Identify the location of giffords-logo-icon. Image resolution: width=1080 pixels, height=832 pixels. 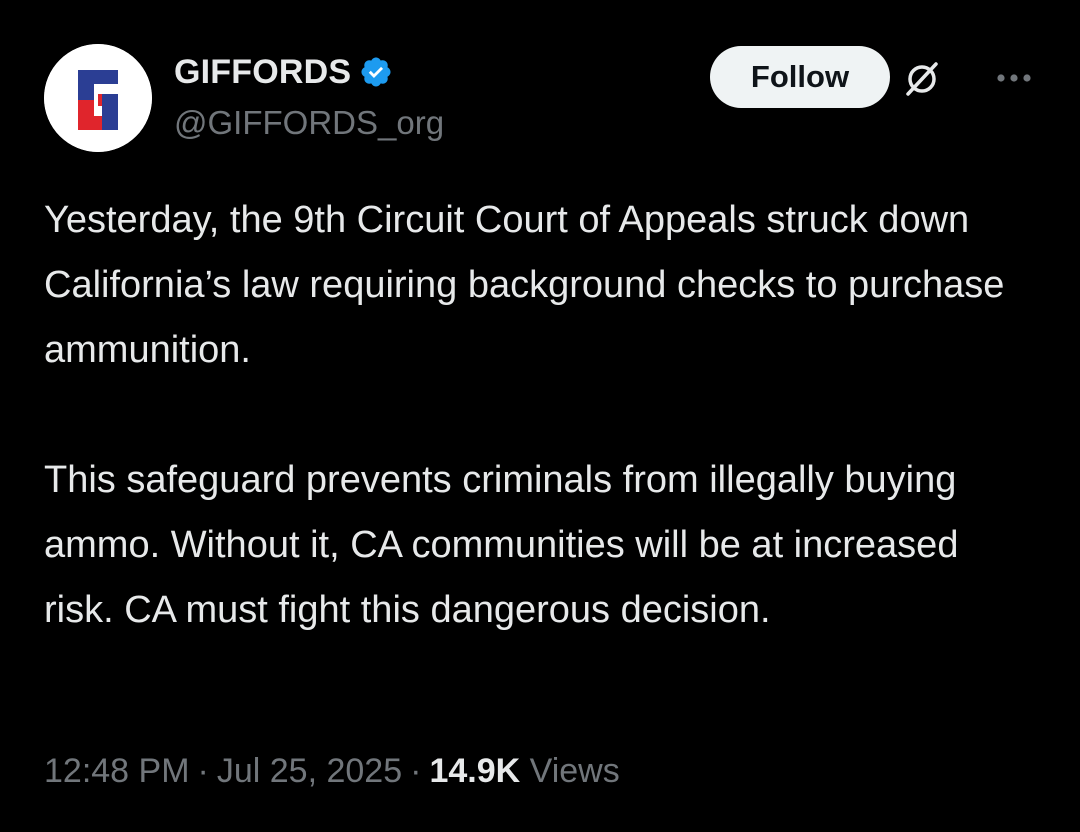
(98, 98).